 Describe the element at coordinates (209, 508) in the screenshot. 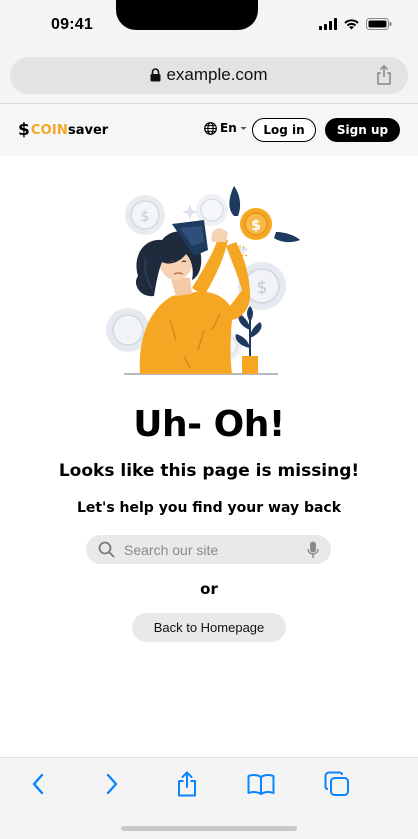

I see `help-text: Let's help you find your way back` at that location.